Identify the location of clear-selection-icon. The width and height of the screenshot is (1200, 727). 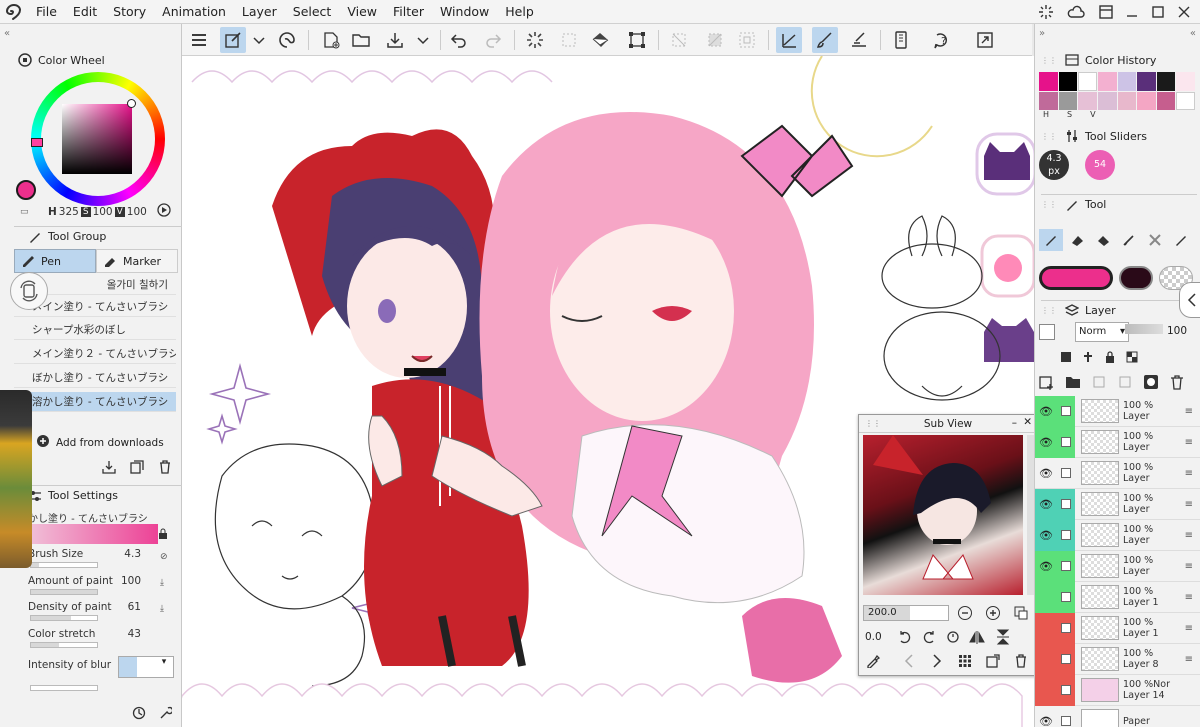
(679, 40).